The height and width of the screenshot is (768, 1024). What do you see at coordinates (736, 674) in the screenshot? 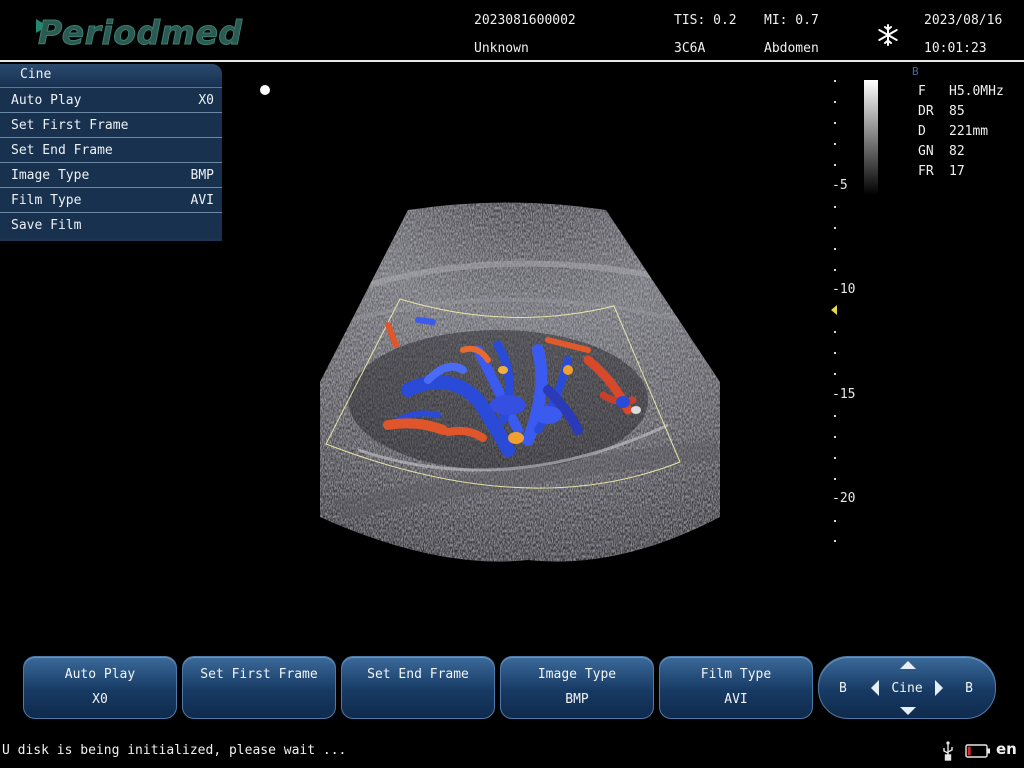
I see `softkey-label: Film Type` at bounding box center [736, 674].